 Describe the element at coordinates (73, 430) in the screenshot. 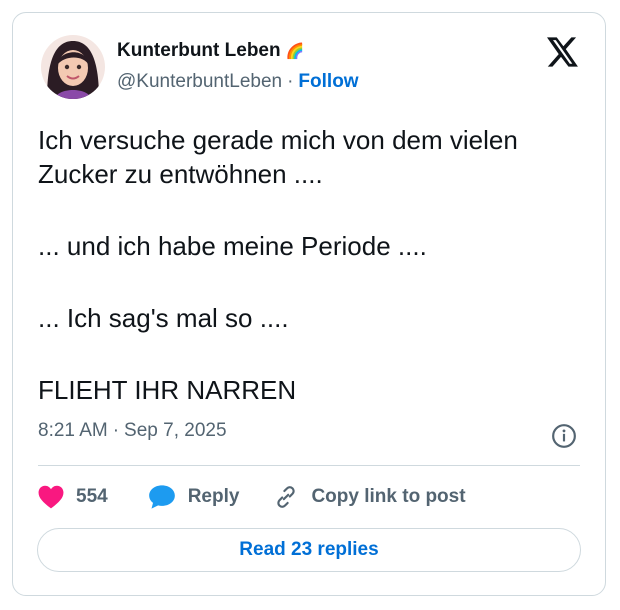

I see `tweet-time: 8:21 AM` at that location.